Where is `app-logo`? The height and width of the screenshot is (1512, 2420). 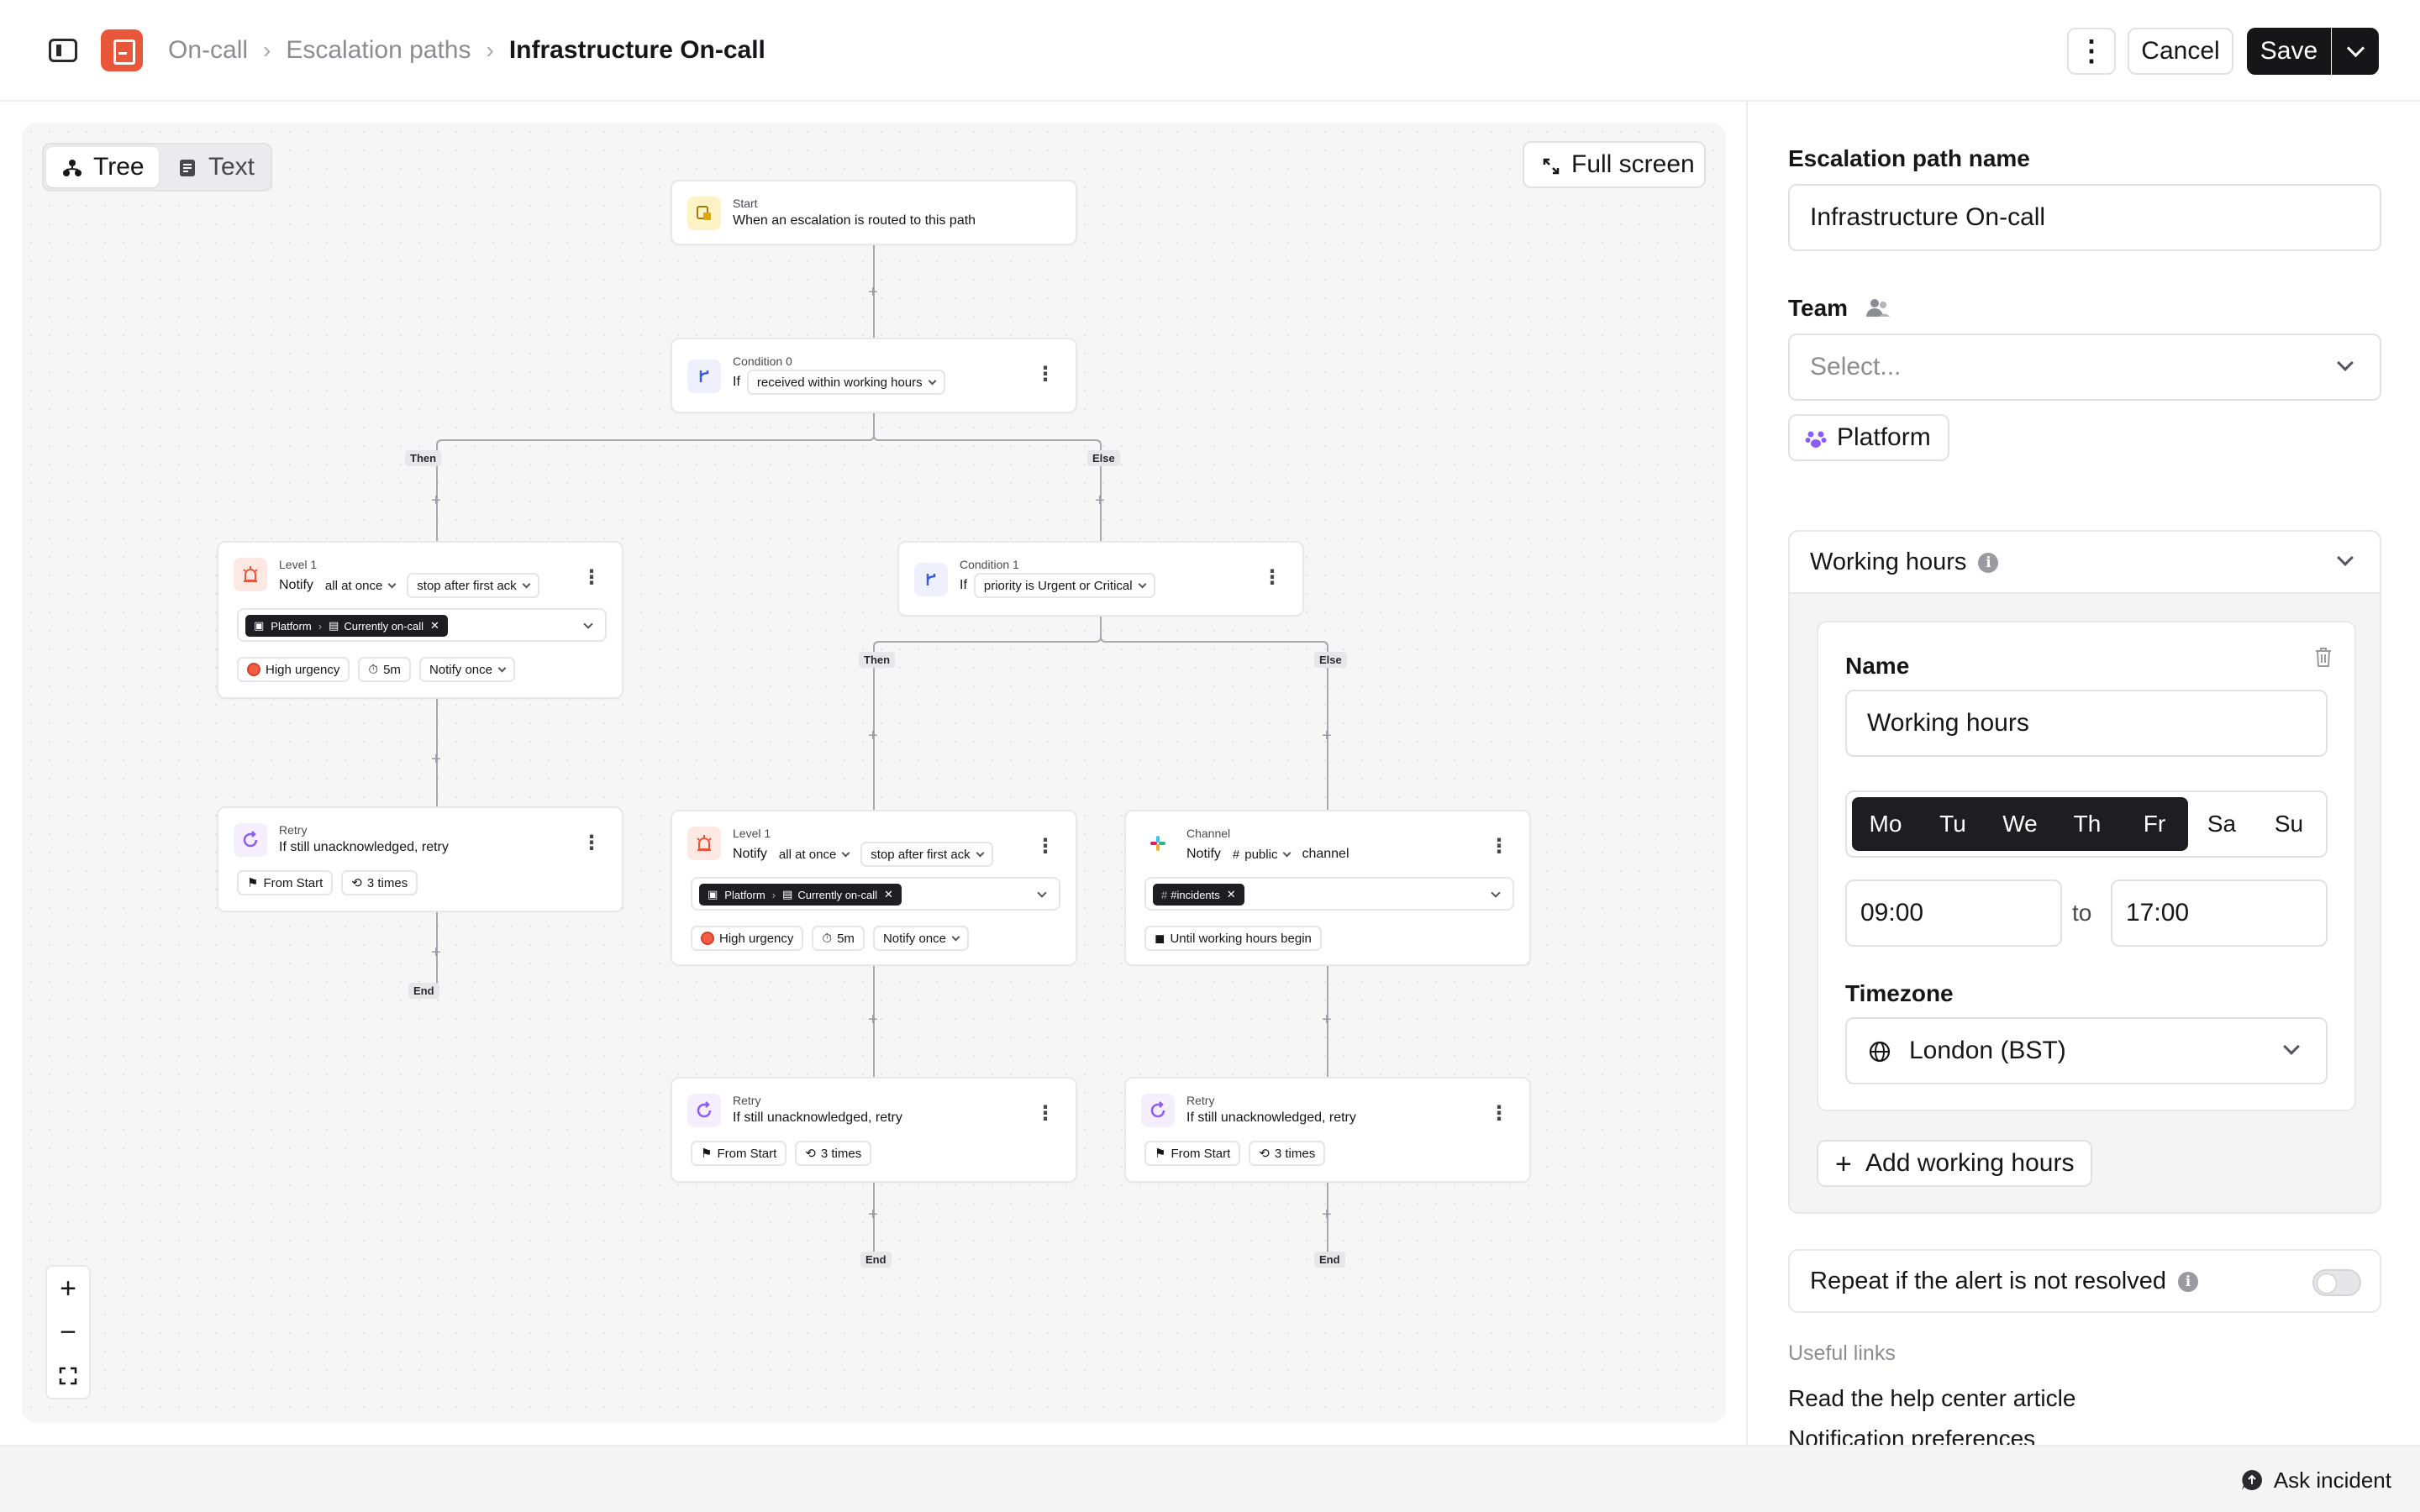
app-logo is located at coordinates (122, 50).